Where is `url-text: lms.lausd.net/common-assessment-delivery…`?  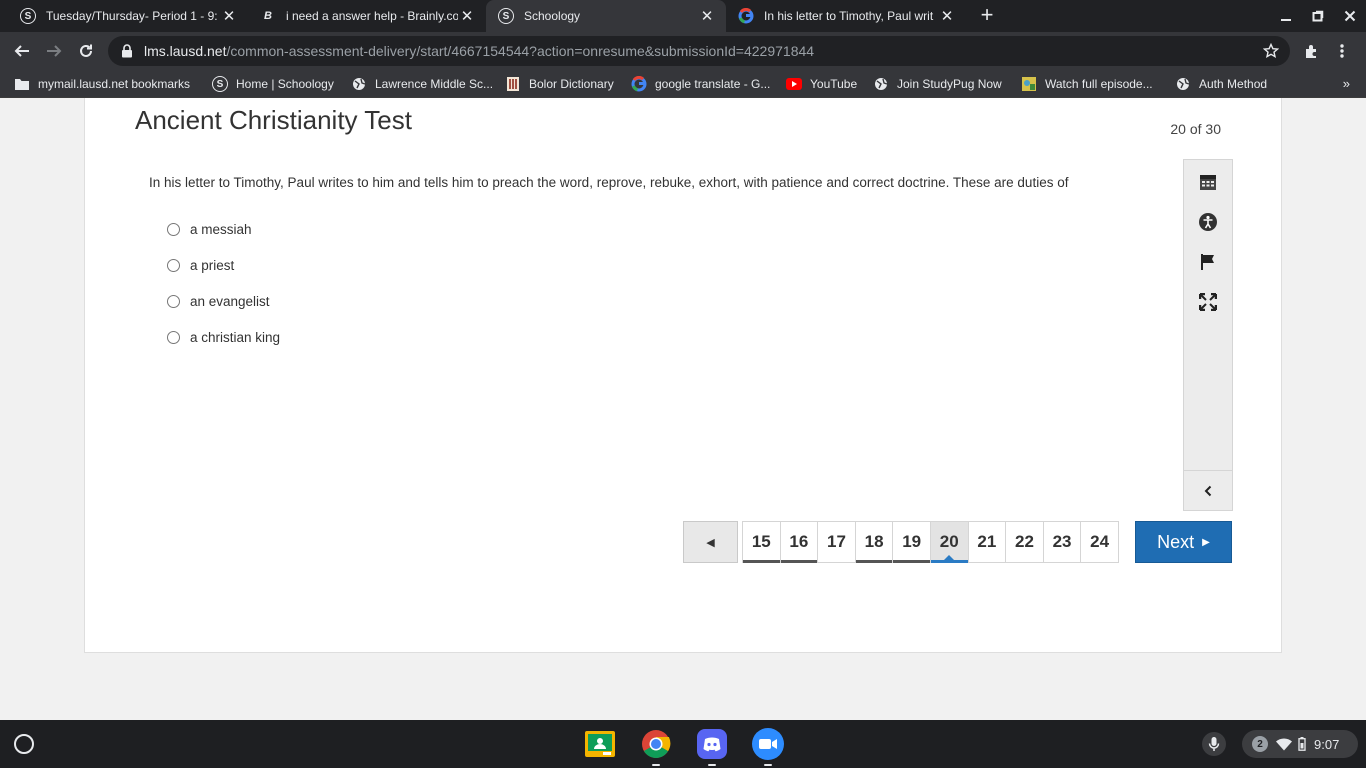 url-text: lms.lausd.net/common-assessment-delivery… is located at coordinates (479, 51).